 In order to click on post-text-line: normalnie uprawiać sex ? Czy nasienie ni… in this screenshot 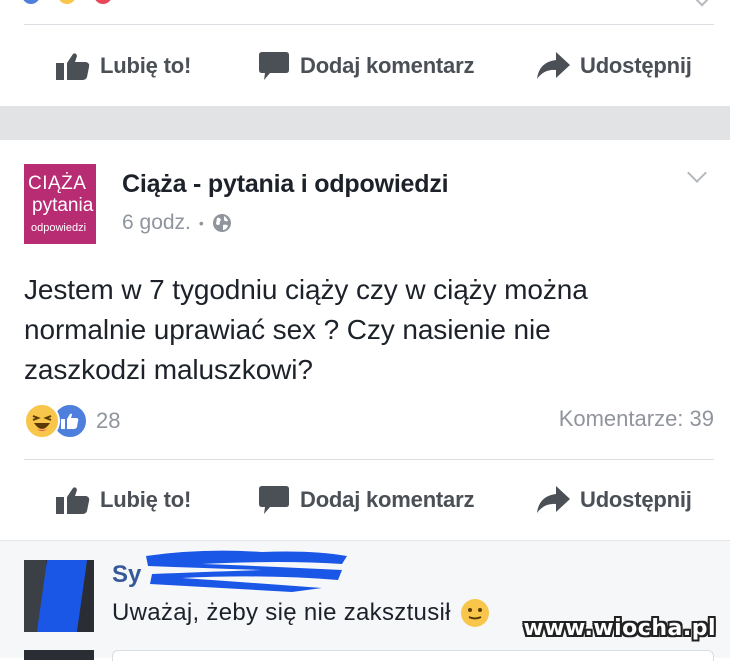, I will do `click(287, 329)`.